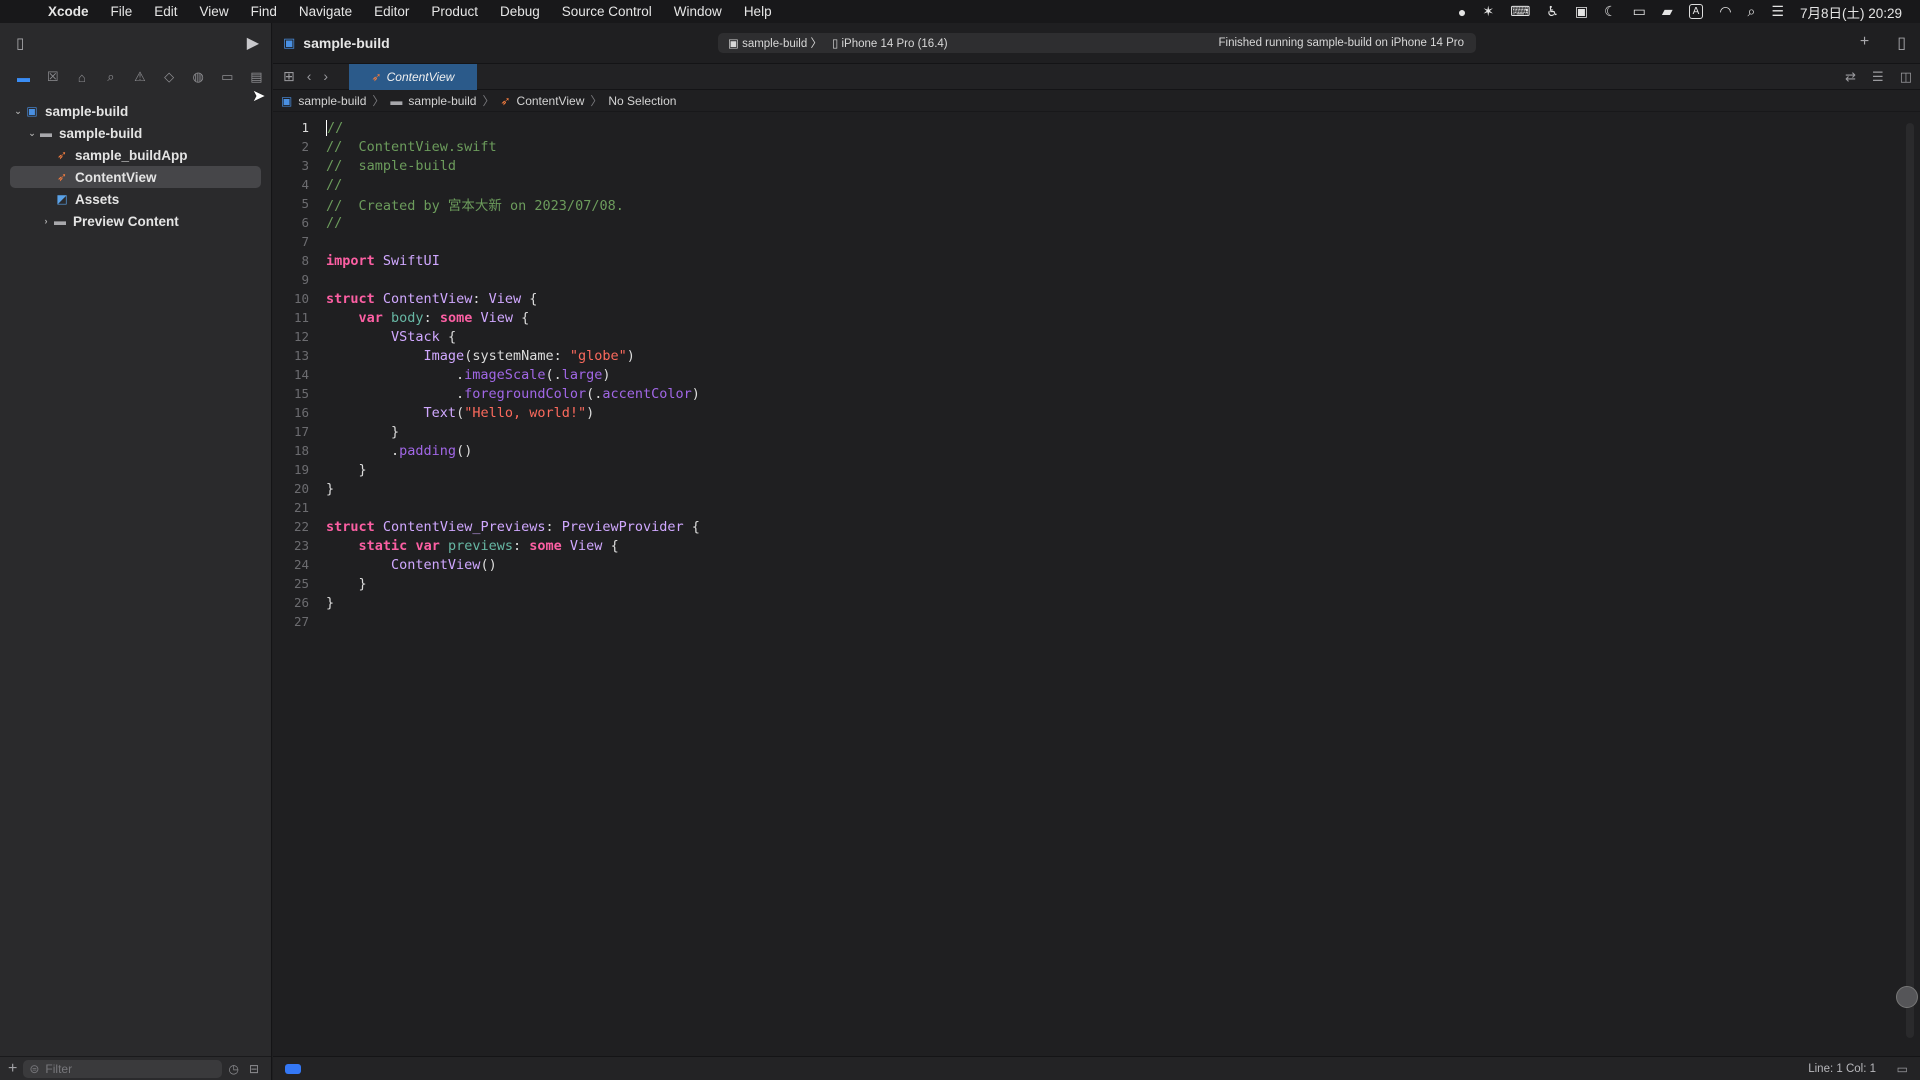  What do you see at coordinates (81, 77) in the screenshot?
I see `symbol-navigator-tab-icon: ⌂` at bounding box center [81, 77].